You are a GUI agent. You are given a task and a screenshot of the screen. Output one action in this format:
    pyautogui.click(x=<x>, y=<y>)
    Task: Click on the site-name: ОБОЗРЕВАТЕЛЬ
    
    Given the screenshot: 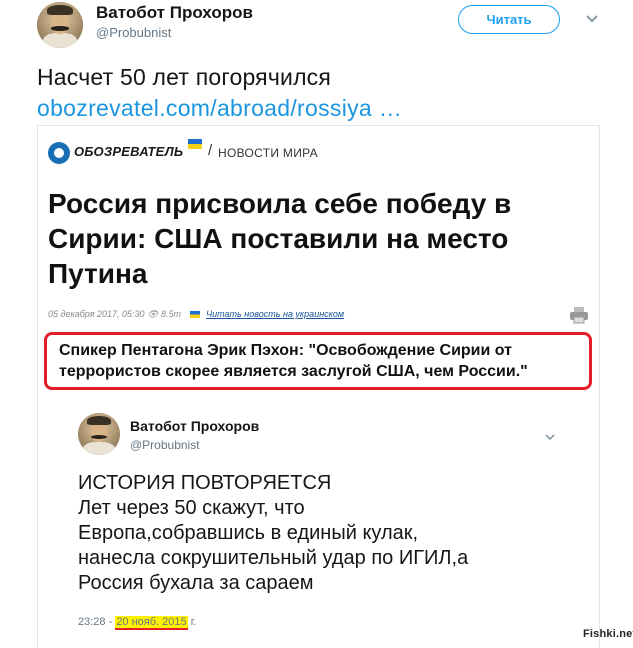 What is the action you would take?
    pyautogui.click(x=129, y=151)
    